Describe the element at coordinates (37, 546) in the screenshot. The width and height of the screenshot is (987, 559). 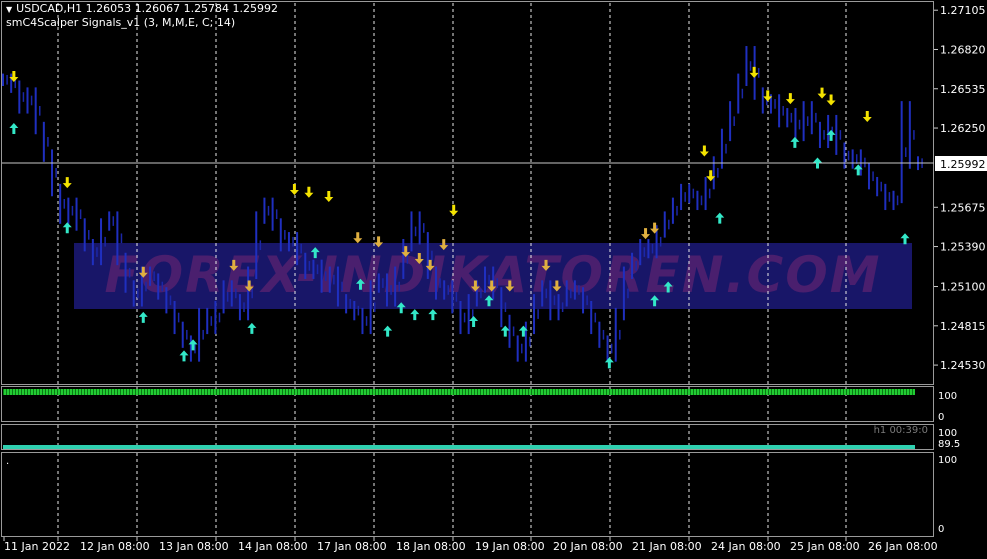
I see `time-tick-label: 11 Jan 2022` at that location.